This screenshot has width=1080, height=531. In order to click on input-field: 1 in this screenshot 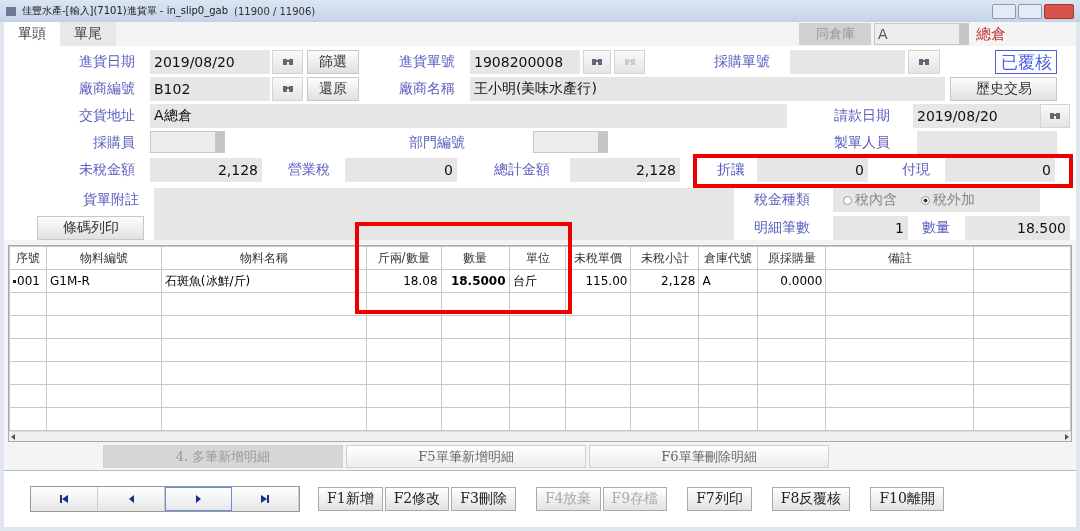, I will do `click(870, 228)`.